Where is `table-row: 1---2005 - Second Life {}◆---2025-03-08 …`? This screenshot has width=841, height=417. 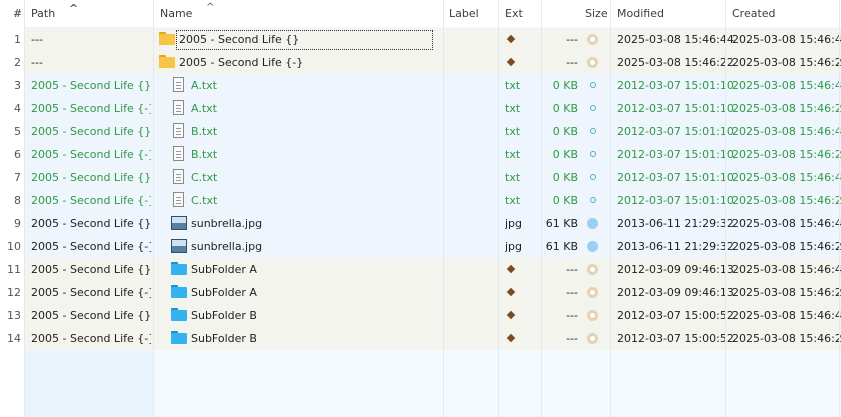 table-row: 1---2005 - Second Life {}◆---2025-03-08 … is located at coordinates (420, 39).